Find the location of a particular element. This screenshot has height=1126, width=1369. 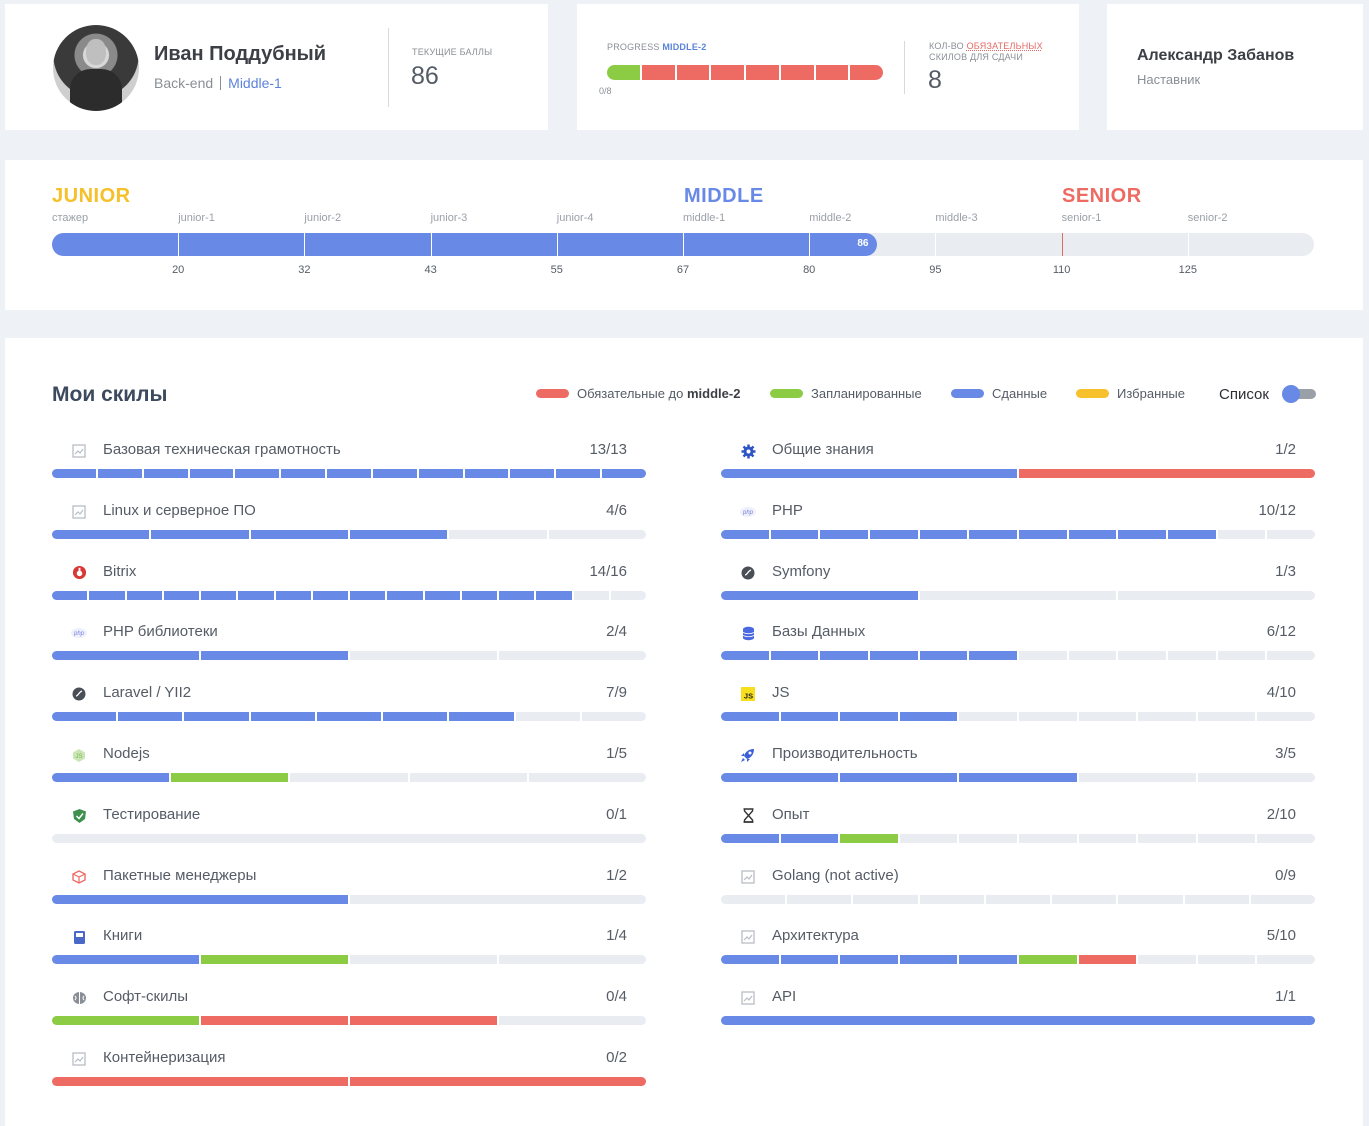

skill-row: Базовая техническая грамотность 13/13 is located at coordinates (349, 467).